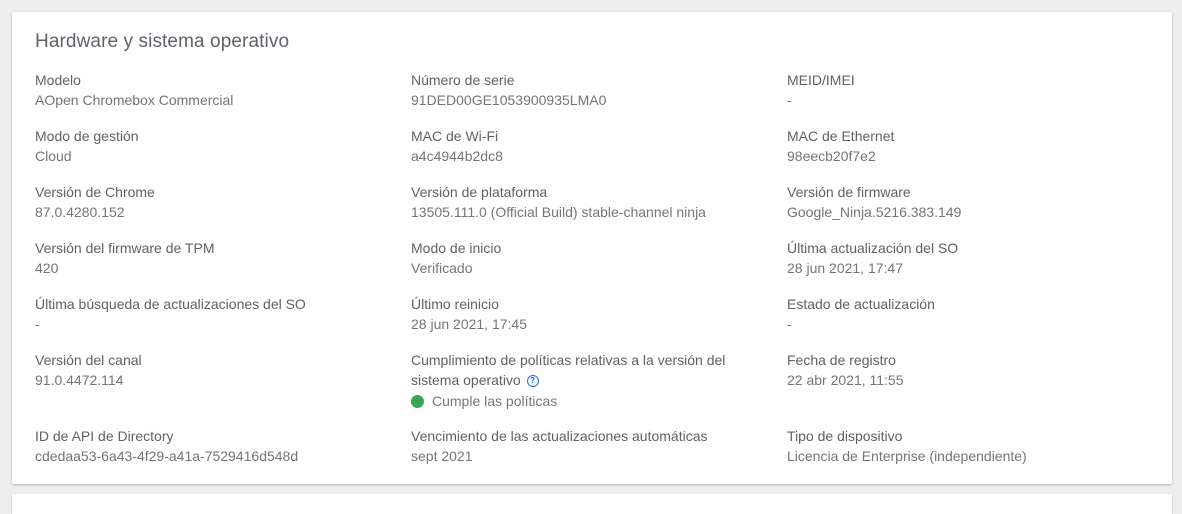  I want to click on status-text: Cumple las políticas, so click(495, 401).